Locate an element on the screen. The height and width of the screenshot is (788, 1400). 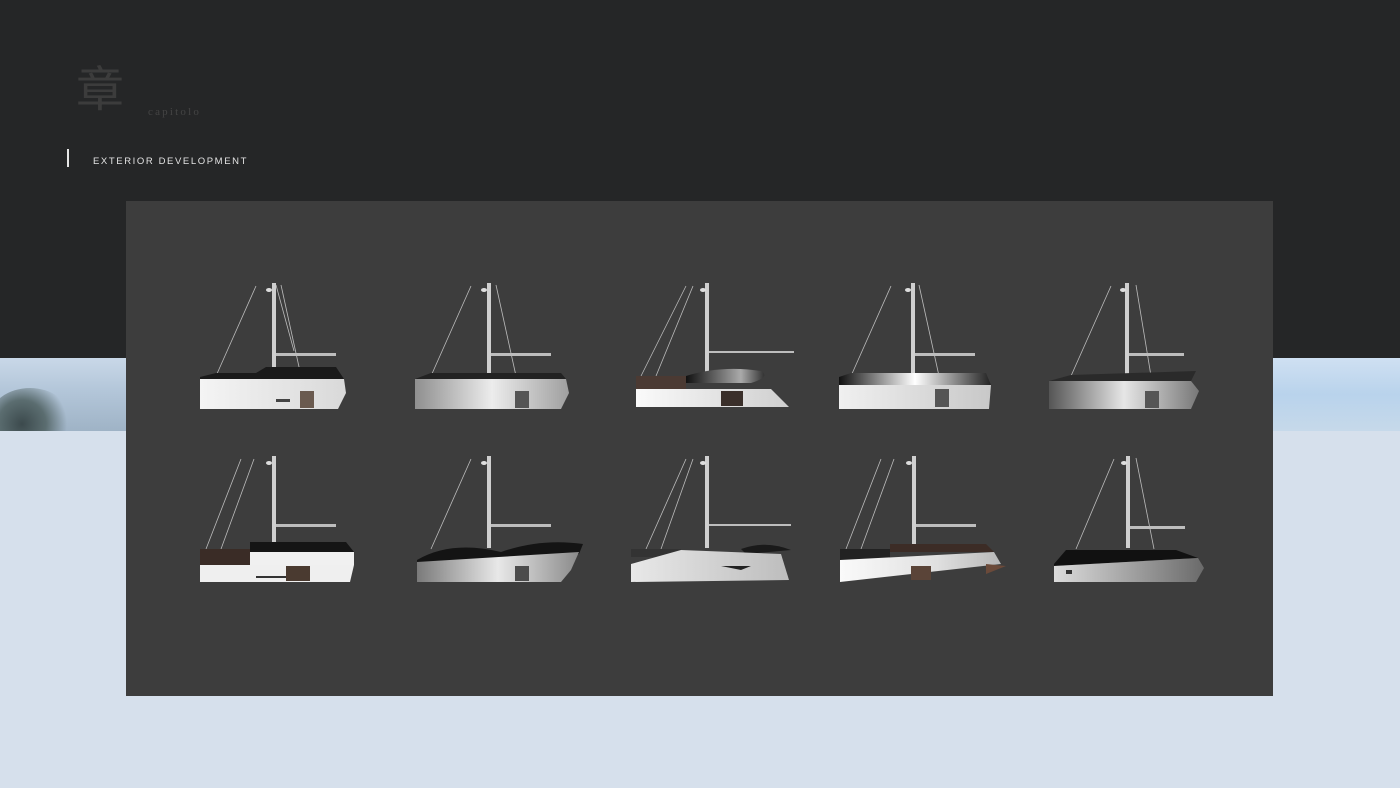
chapter-word: capitolo is located at coordinates (175, 112).